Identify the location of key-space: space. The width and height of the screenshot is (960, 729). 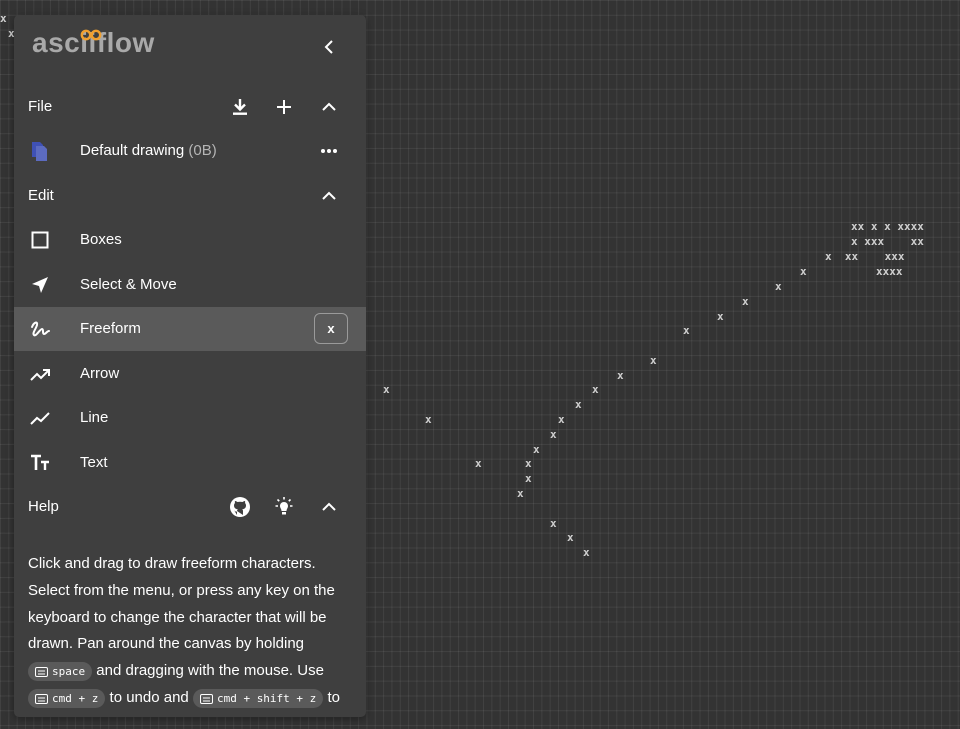
(69, 672).